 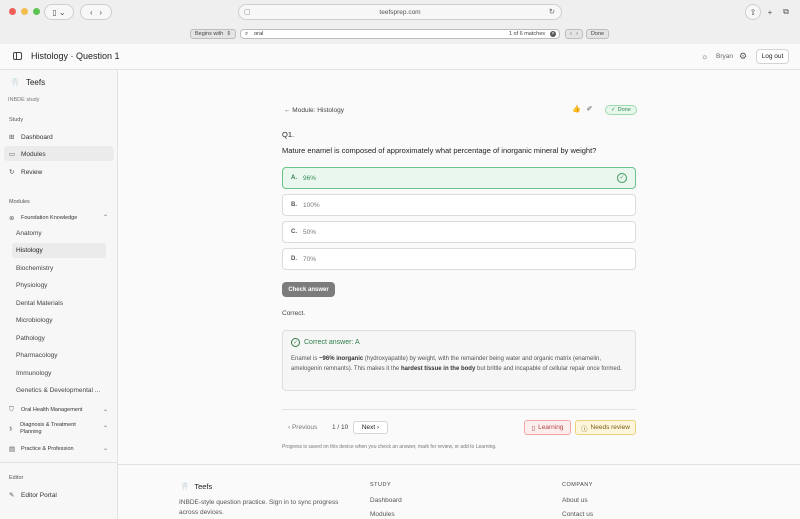 What do you see at coordinates (459, 205) in the screenshot?
I see `option-b: B. 100%` at bounding box center [459, 205].